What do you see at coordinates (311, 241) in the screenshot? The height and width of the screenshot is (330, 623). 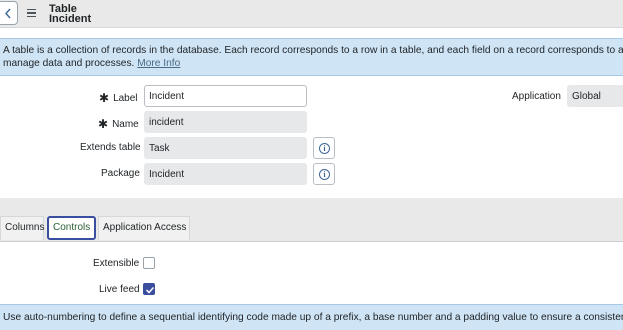 I see `tab-divider` at bounding box center [311, 241].